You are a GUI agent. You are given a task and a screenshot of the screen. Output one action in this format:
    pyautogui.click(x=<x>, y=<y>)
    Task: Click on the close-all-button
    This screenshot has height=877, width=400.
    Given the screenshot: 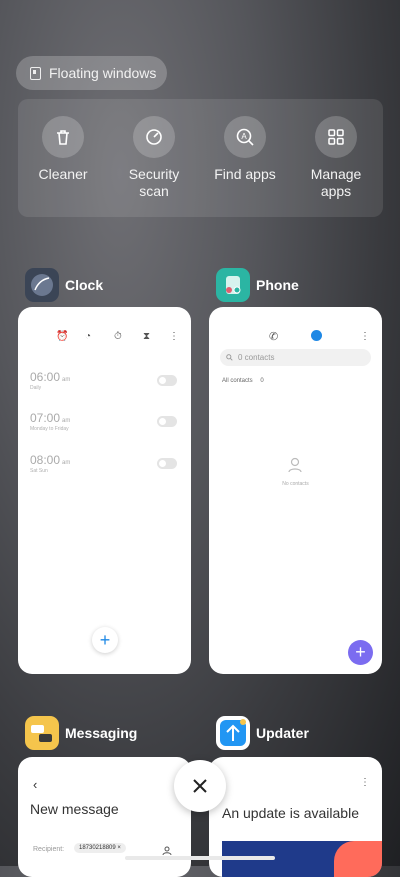 What is the action you would take?
    pyautogui.click(x=200, y=786)
    